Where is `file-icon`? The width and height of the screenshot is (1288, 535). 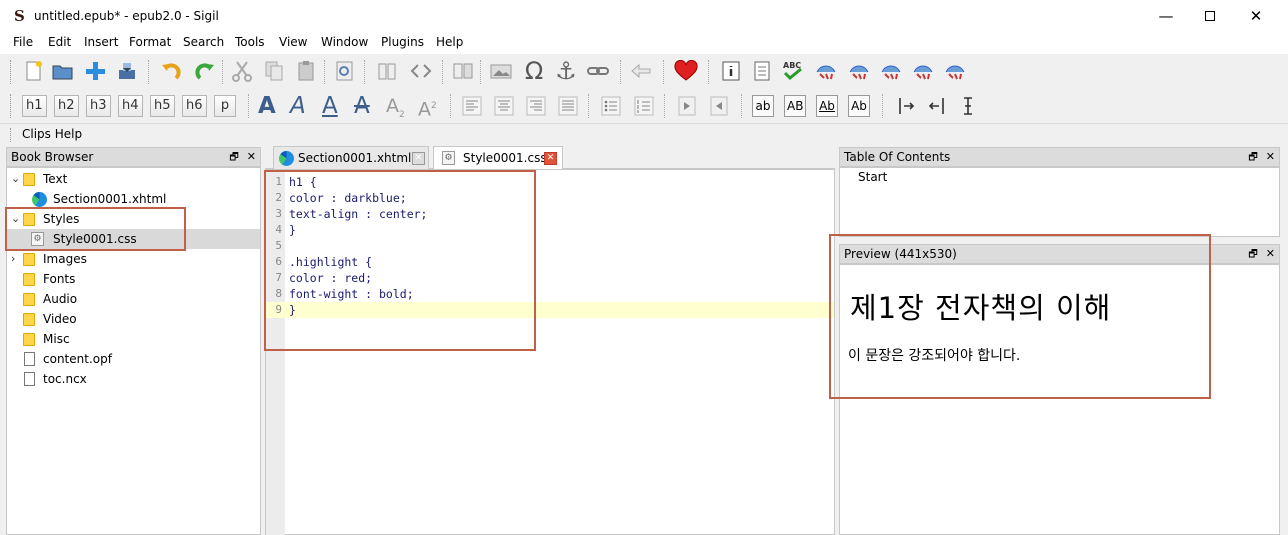 file-icon is located at coordinates (29, 379).